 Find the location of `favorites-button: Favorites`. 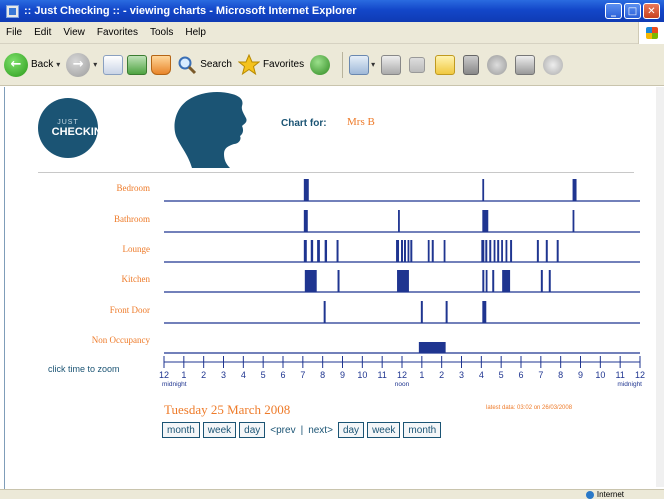

favorites-button: Favorites is located at coordinates (270, 64).